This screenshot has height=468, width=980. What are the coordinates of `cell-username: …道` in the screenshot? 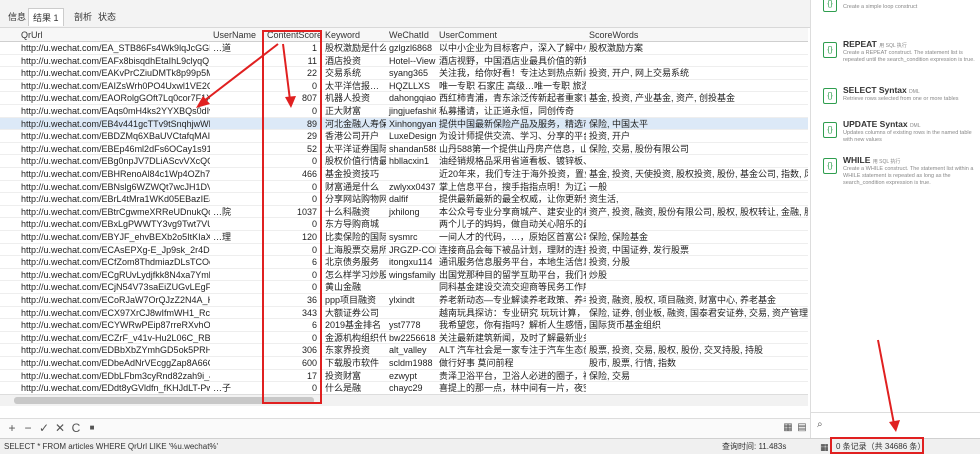 It's located at (237, 48).